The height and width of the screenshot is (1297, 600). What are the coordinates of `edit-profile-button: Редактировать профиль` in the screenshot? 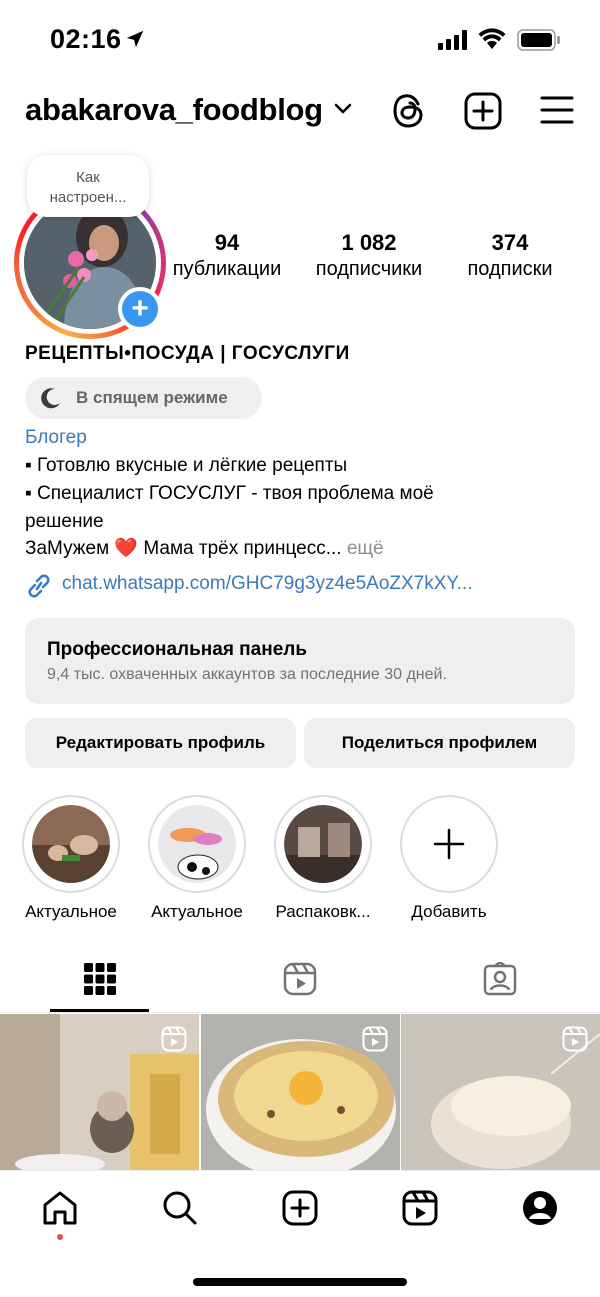 It's located at (160, 743).